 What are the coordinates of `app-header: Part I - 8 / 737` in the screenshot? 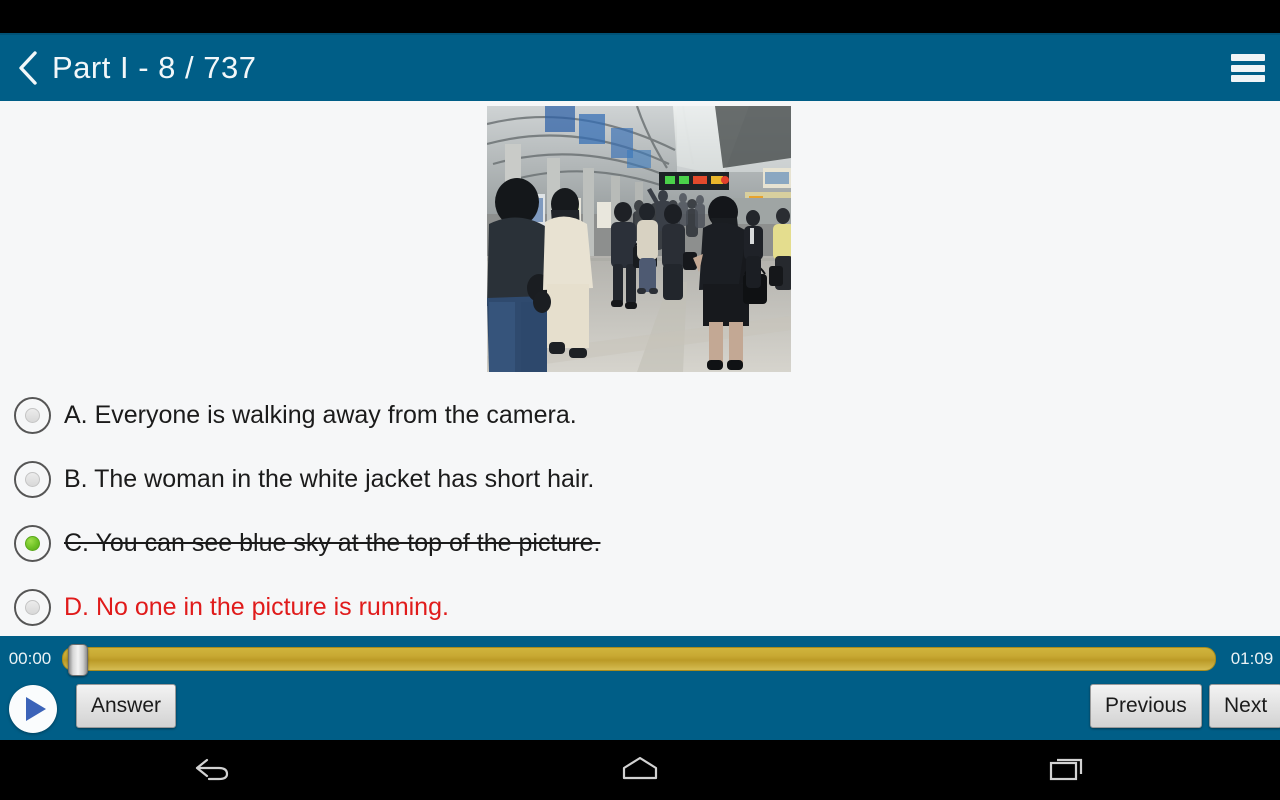 It's located at (640, 67).